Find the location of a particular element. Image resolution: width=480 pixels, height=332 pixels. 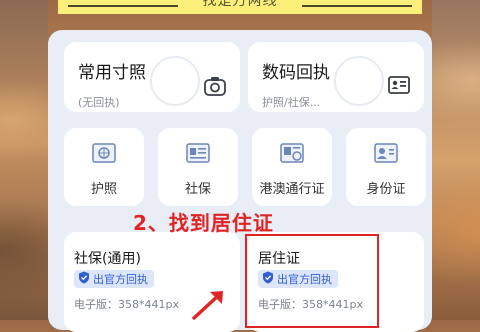

category-passport: 护照 is located at coordinates (104, 167).